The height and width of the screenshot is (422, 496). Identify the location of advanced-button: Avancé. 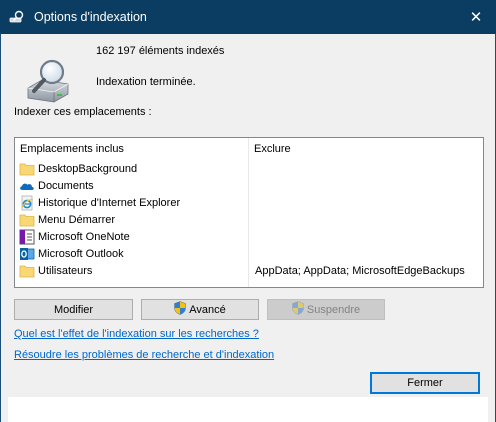
(200, 309).